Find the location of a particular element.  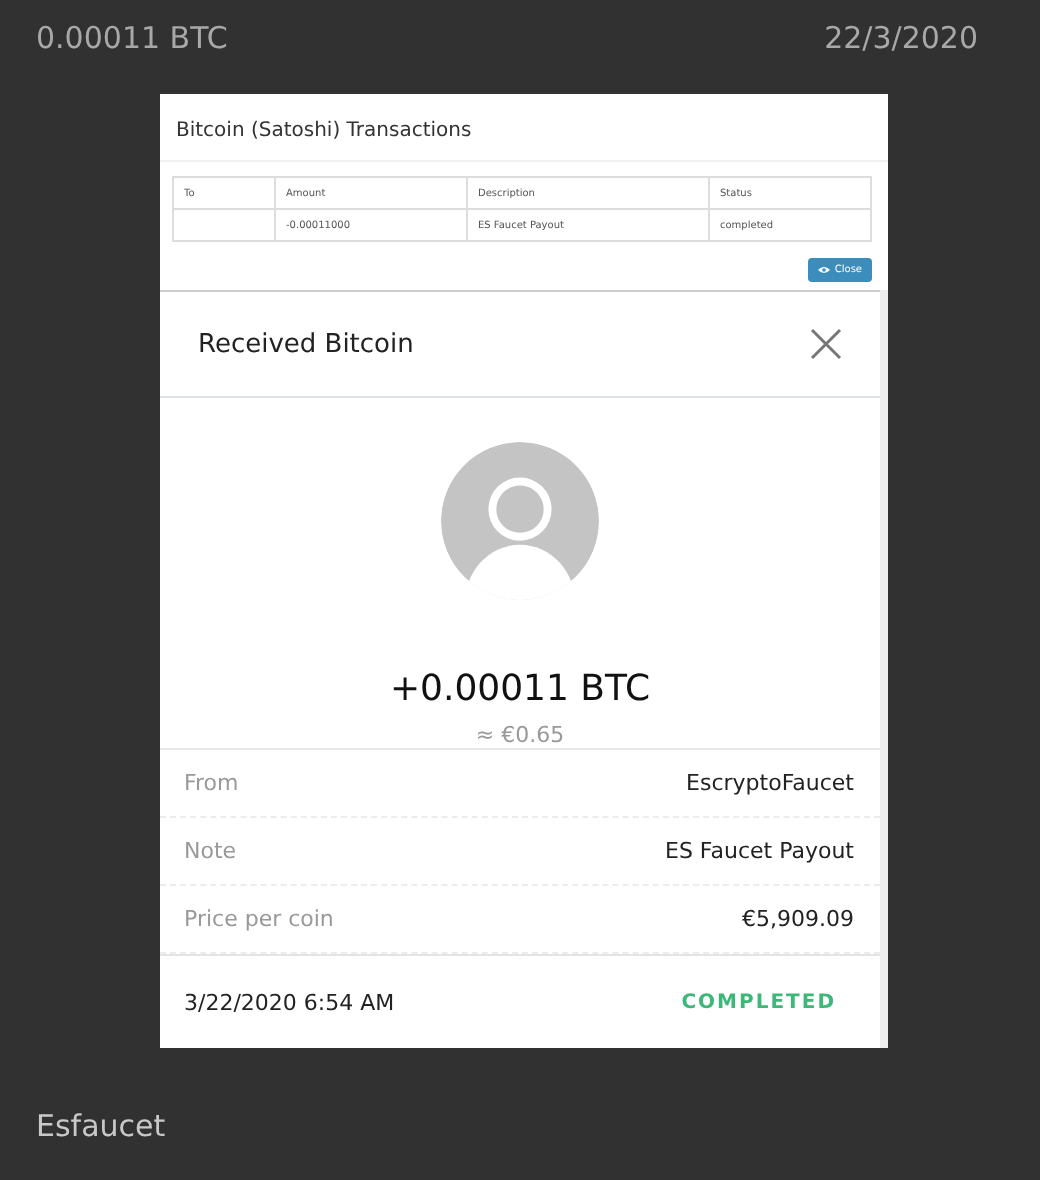

timestamp: 3/22/2020 6:54 AM is located at coordinates (289, 1002).